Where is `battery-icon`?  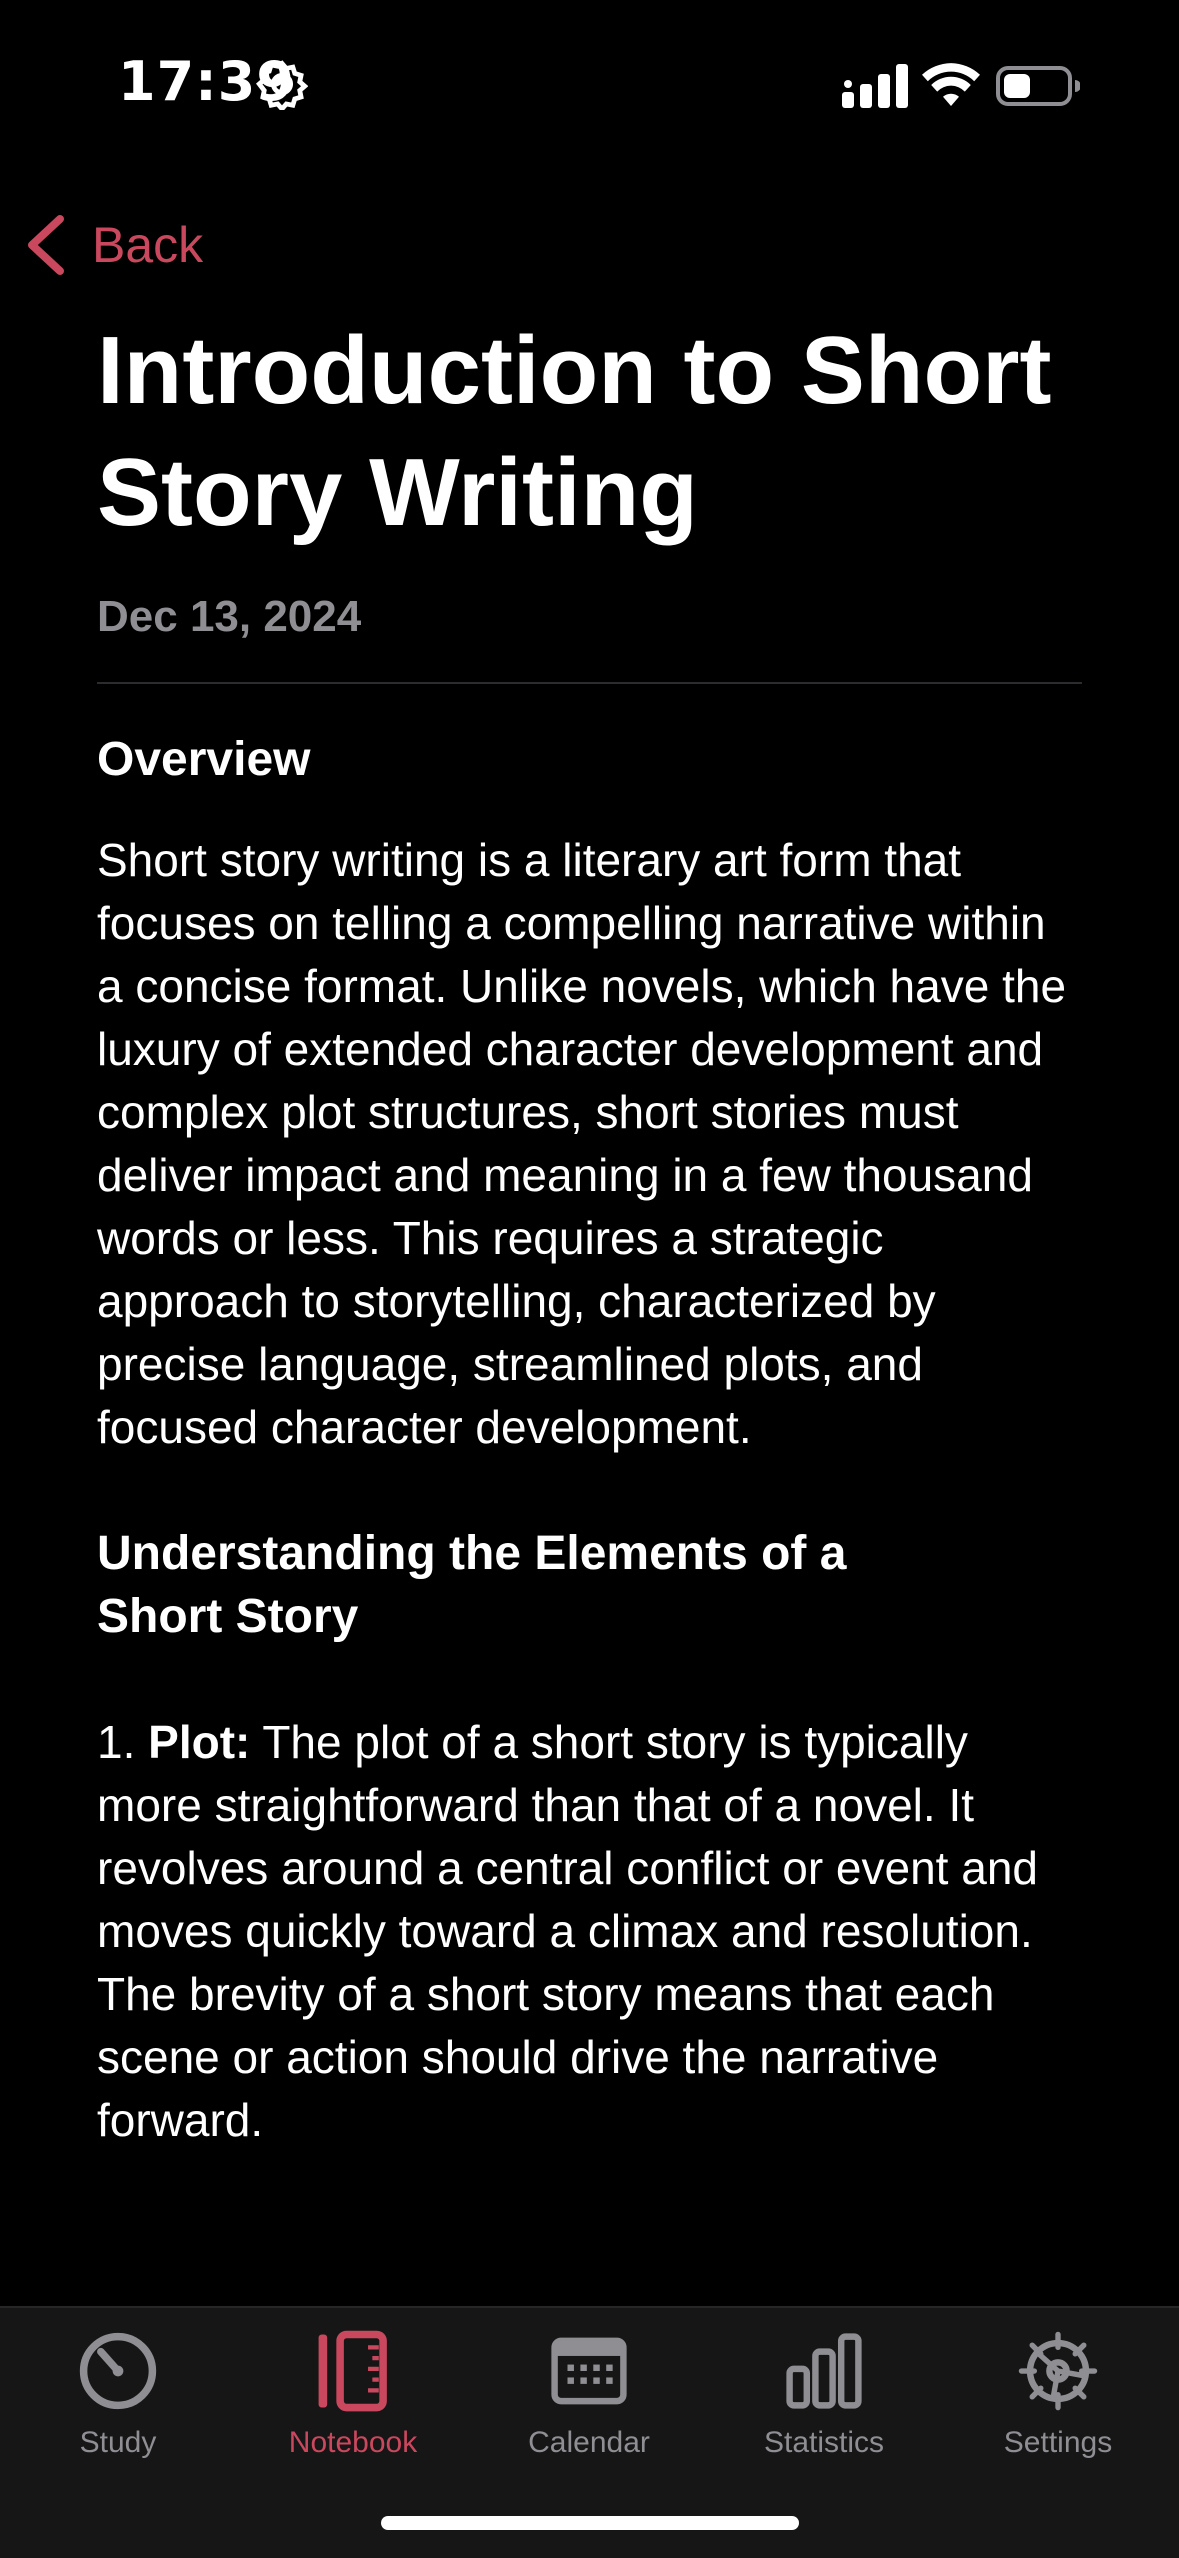 battery-icon is located at coordinates (1038, 86).